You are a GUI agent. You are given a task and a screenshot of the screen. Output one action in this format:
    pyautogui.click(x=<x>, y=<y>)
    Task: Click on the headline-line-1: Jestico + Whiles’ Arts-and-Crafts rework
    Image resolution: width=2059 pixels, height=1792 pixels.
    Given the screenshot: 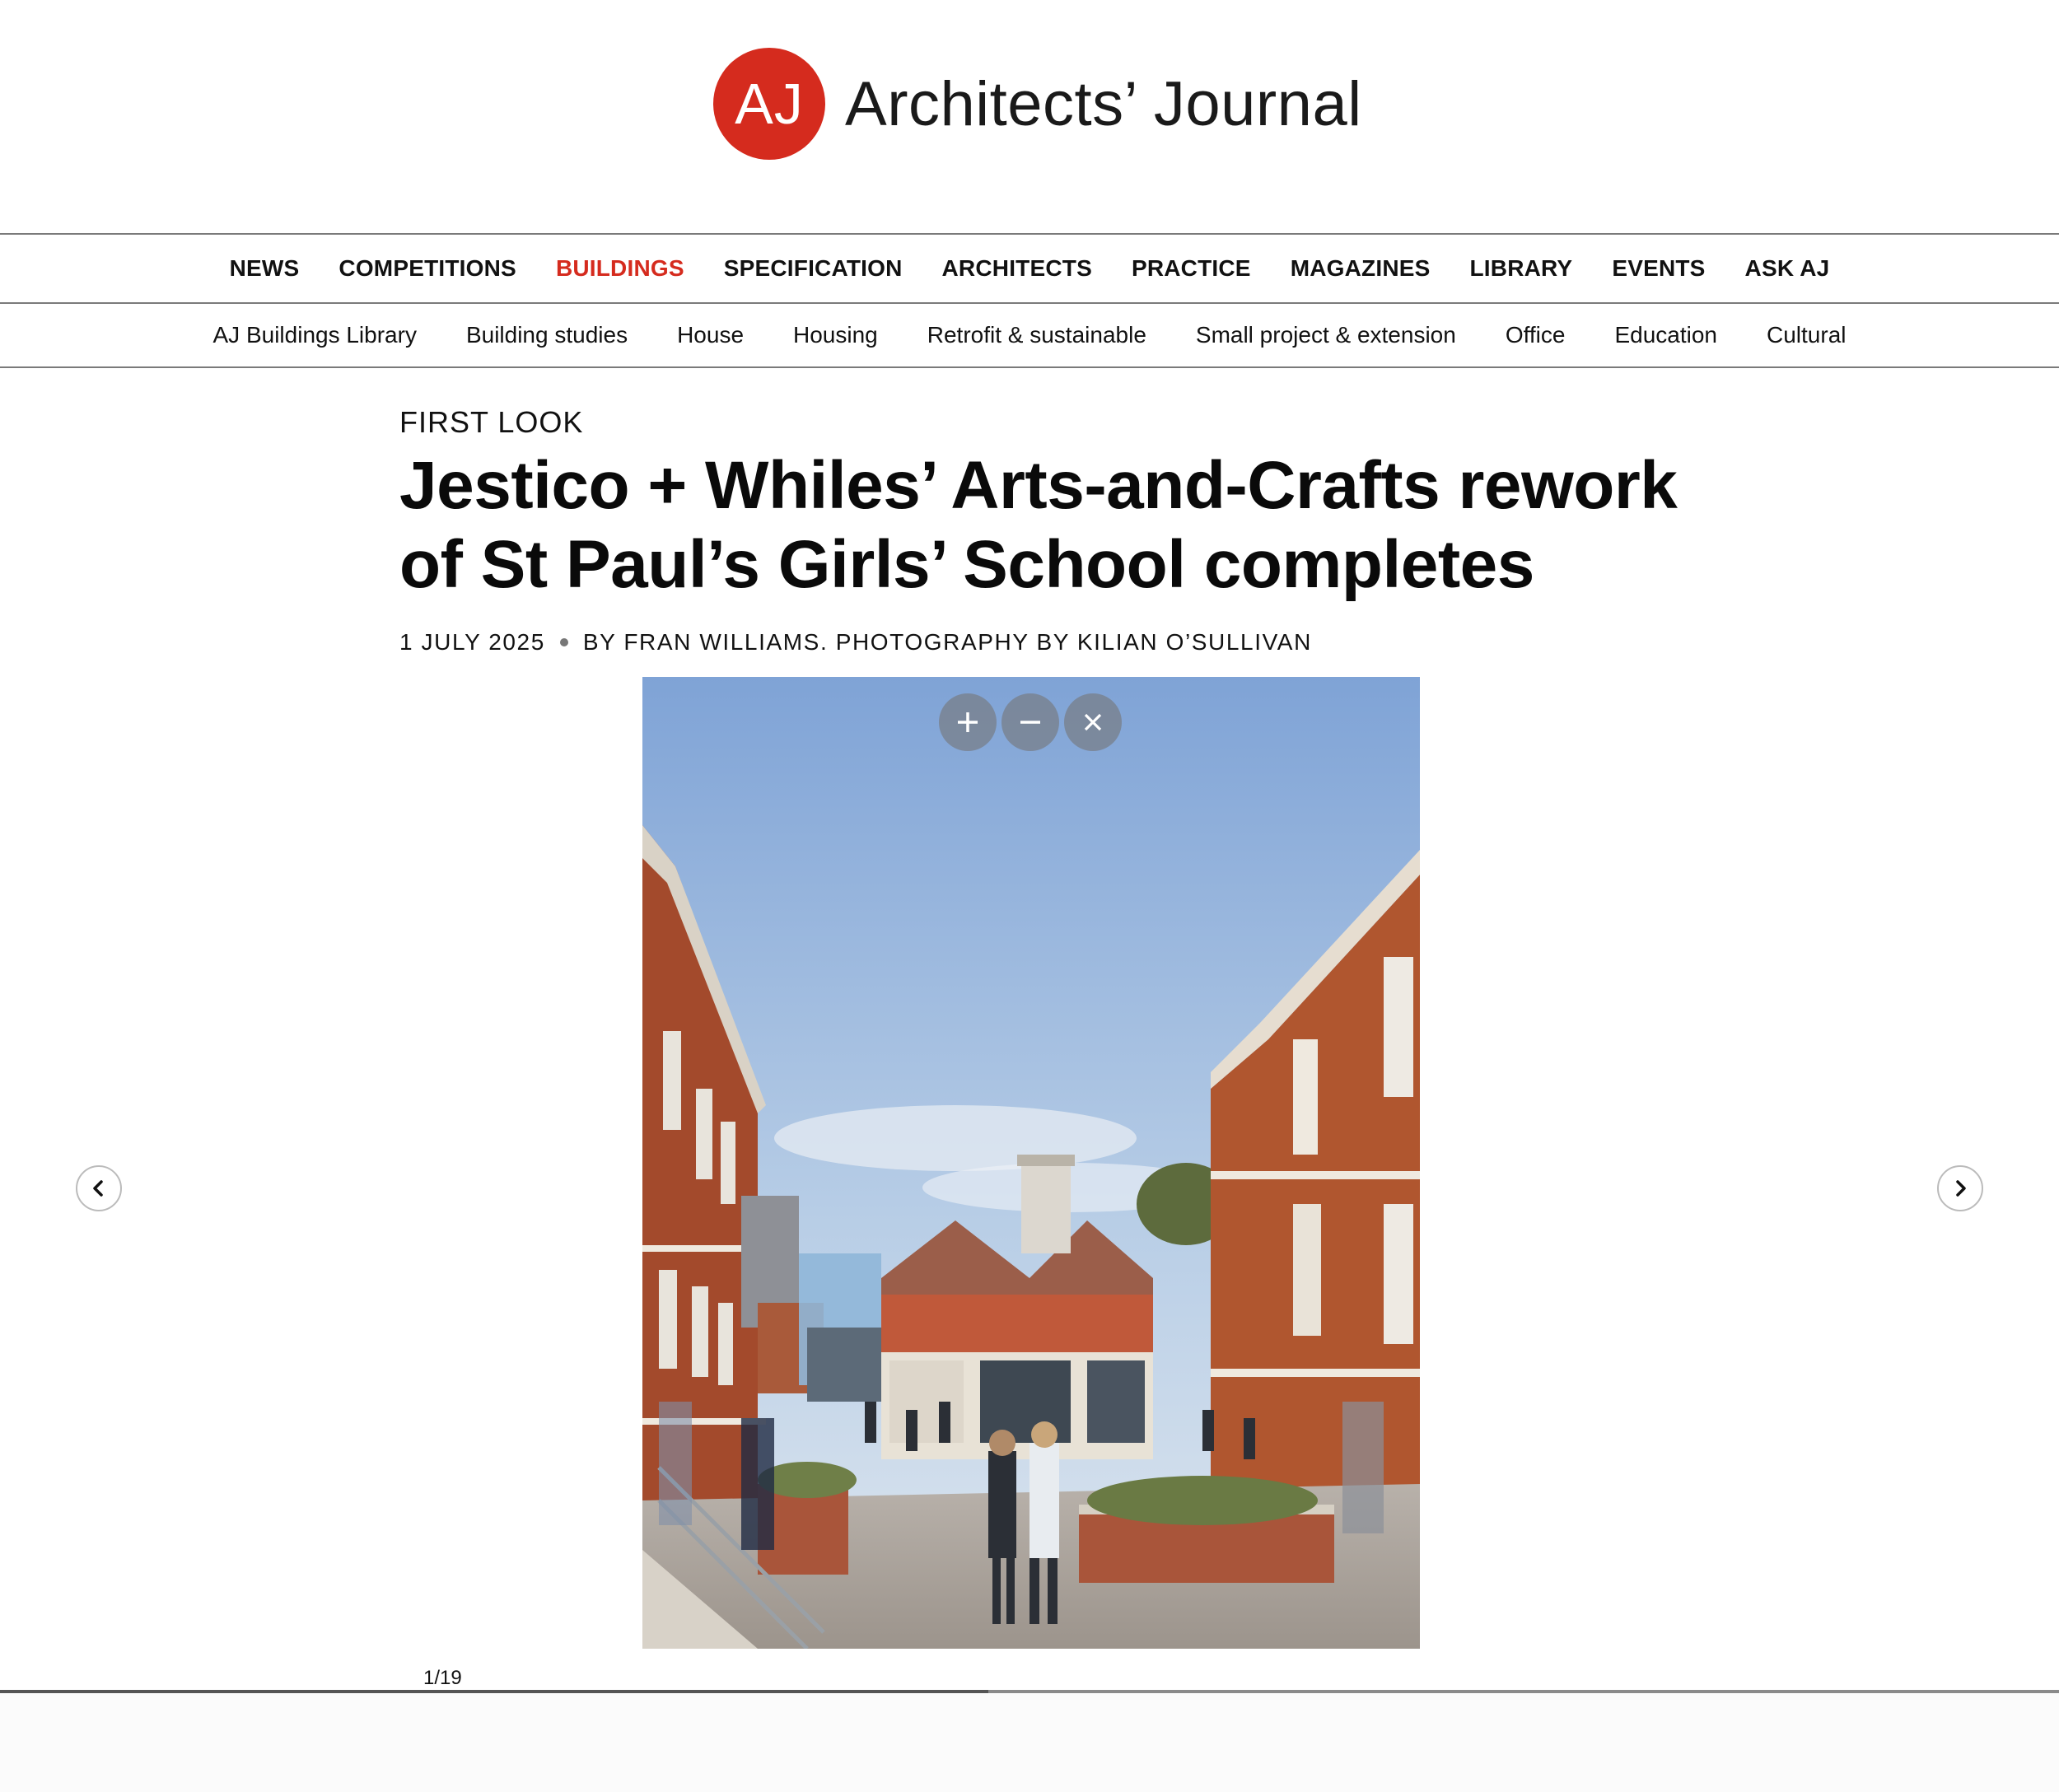 What is the action you would take?
    pyautogui.click(x=1038, y=485)
    